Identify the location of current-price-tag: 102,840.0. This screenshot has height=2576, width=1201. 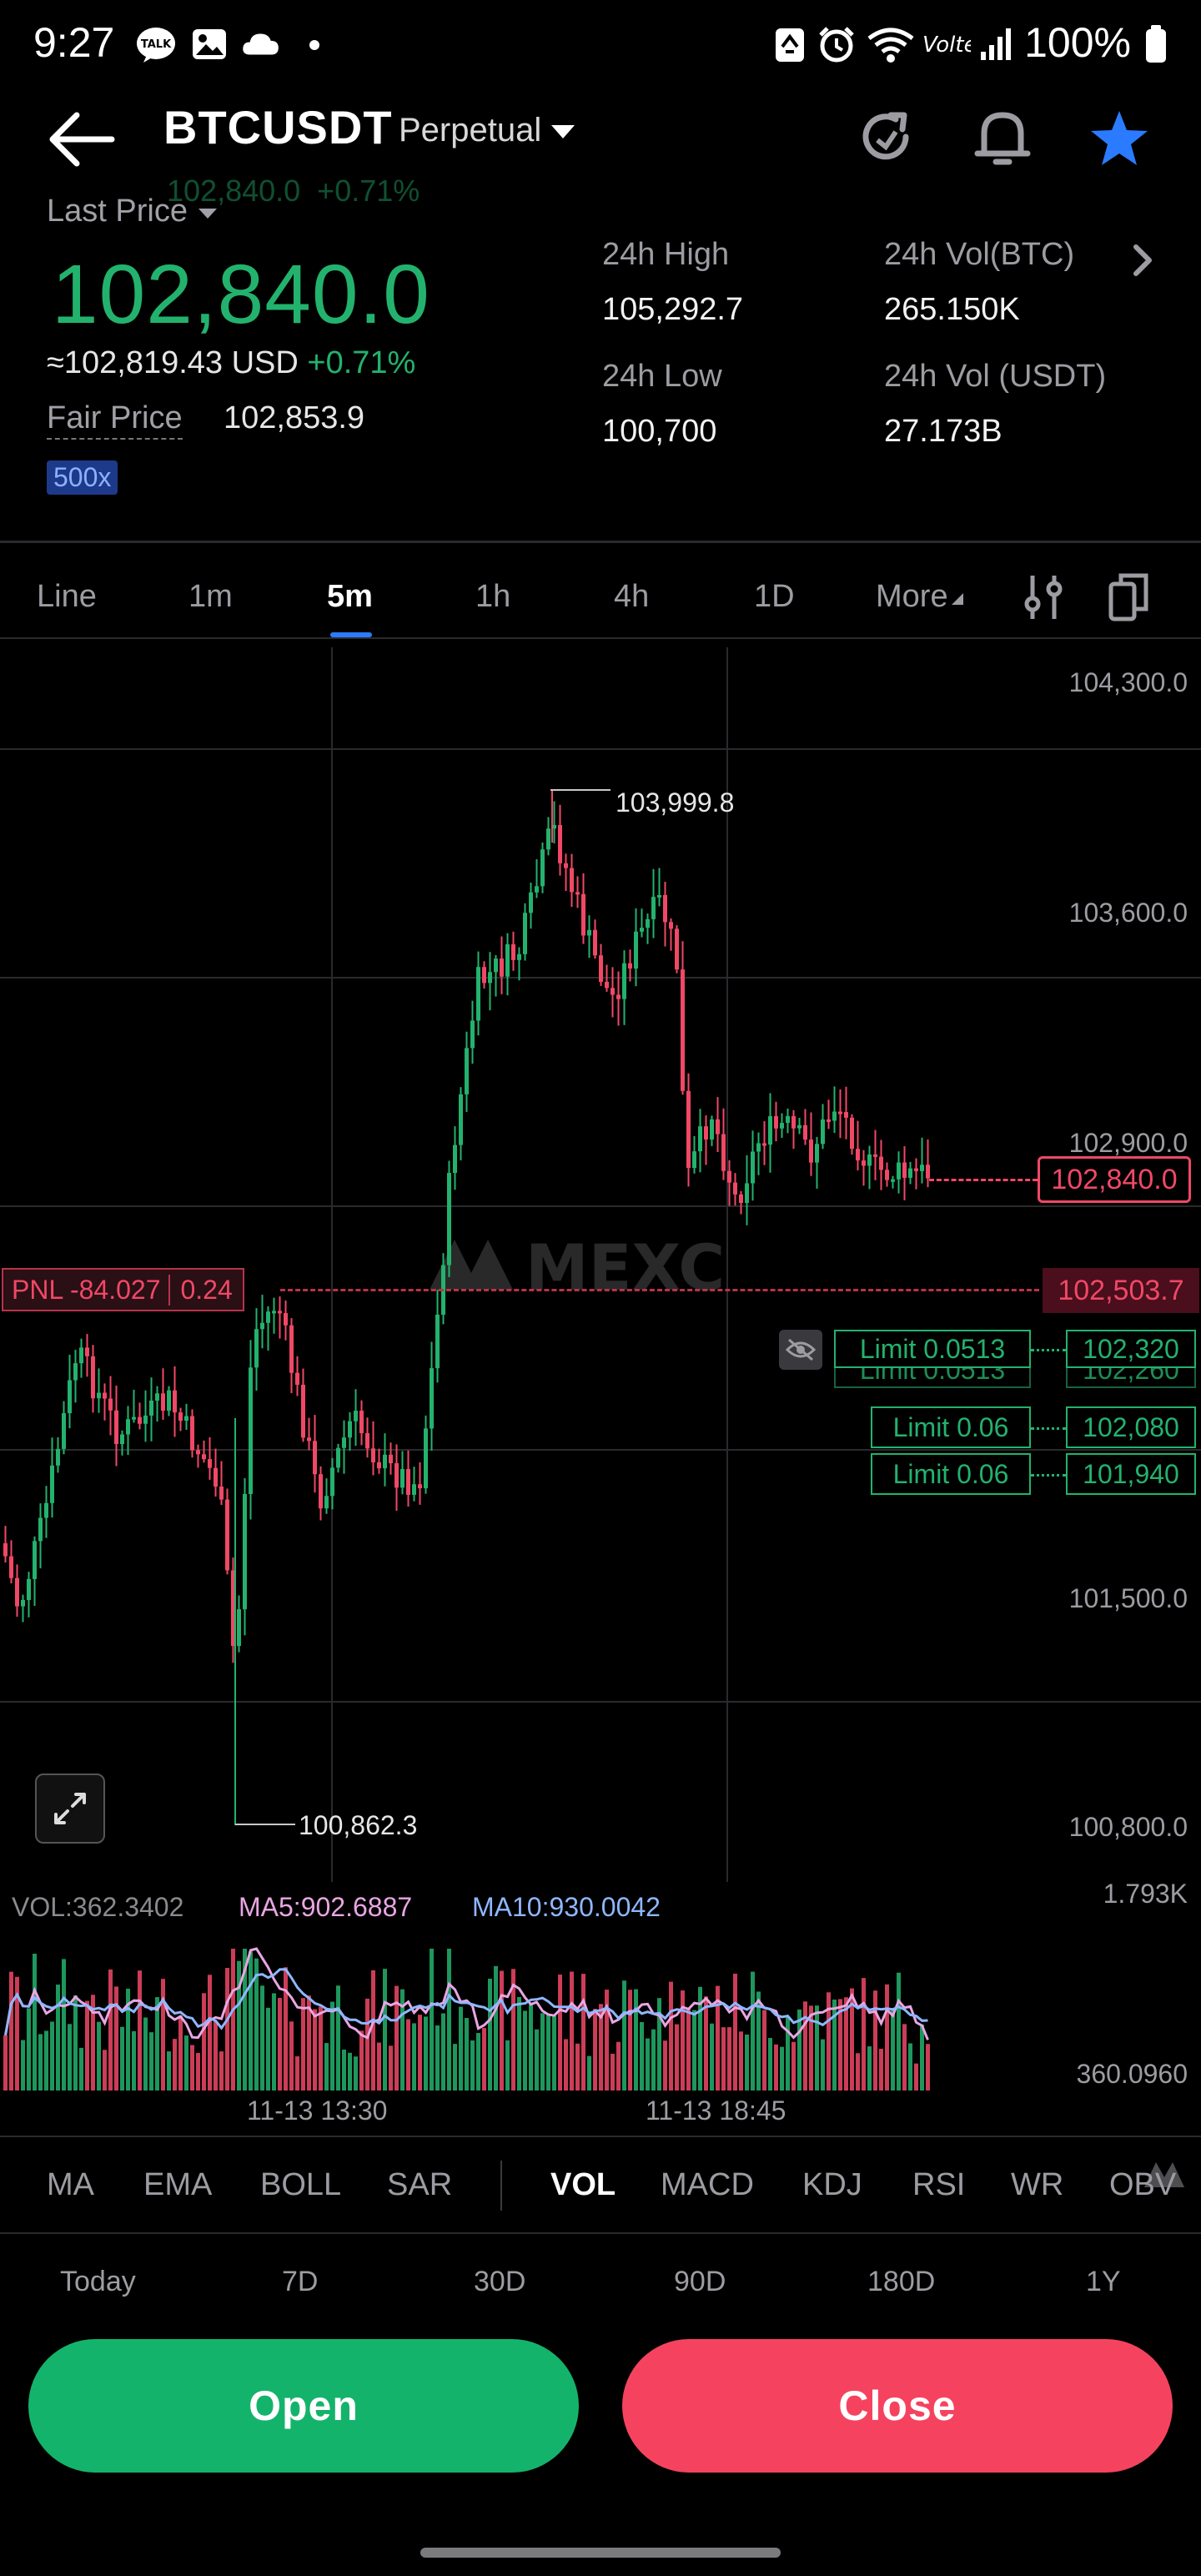
(1114, 1179).